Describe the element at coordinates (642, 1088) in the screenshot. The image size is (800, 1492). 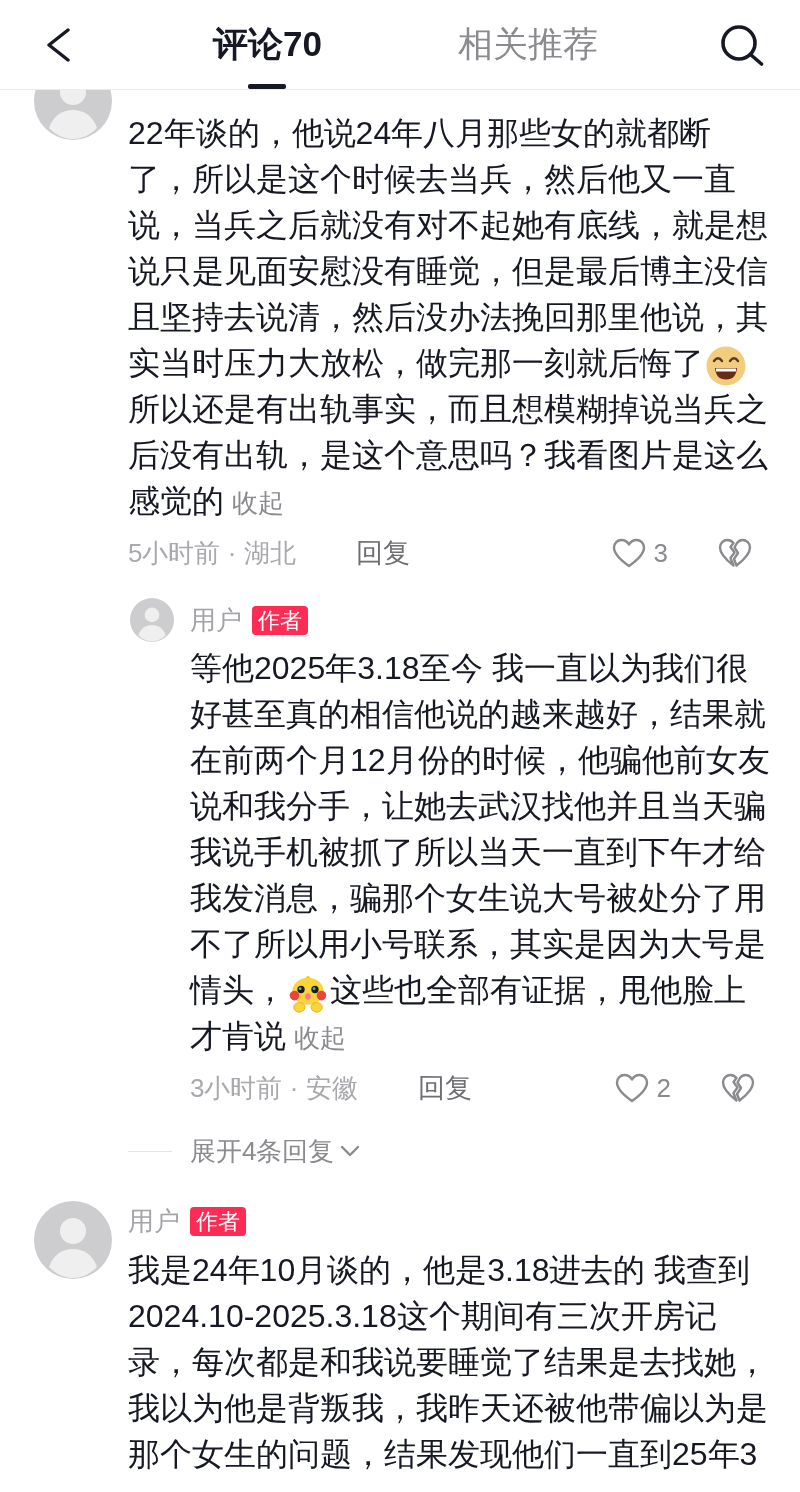
I see `like-button: 2` at that location.